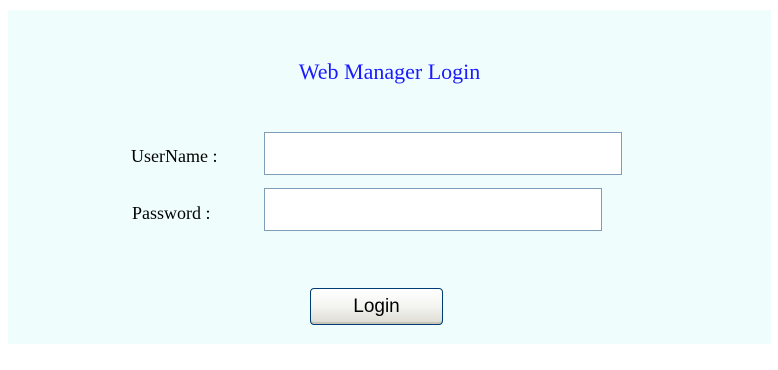 This screenshot has width=778, height=370. Describe the element at coordinates (433, 209) in the screenshot. I see `password-input` at that location.